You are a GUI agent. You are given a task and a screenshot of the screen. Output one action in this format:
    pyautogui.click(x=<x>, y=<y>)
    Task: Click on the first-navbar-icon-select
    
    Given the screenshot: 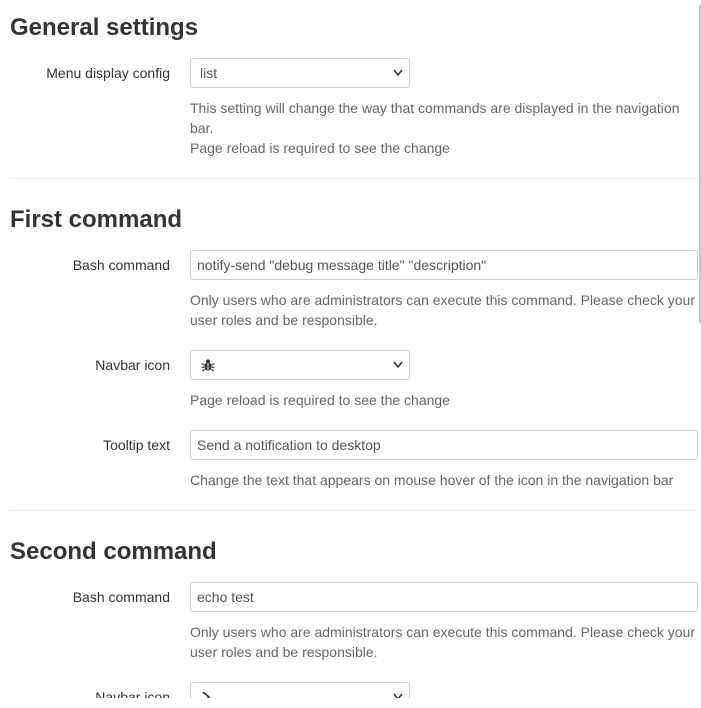 What is the action you would take?
    pyautogui.click(x=300, y=365)
    